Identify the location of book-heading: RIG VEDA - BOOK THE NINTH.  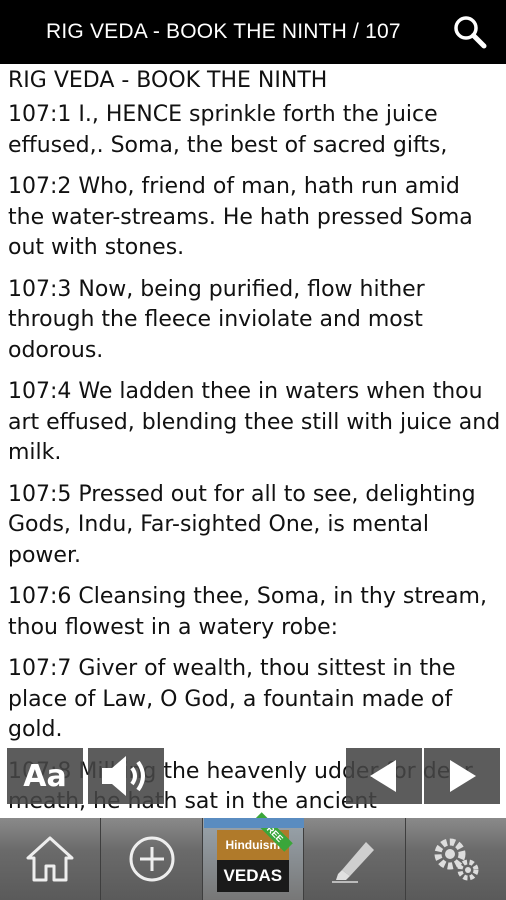
(168, 80).